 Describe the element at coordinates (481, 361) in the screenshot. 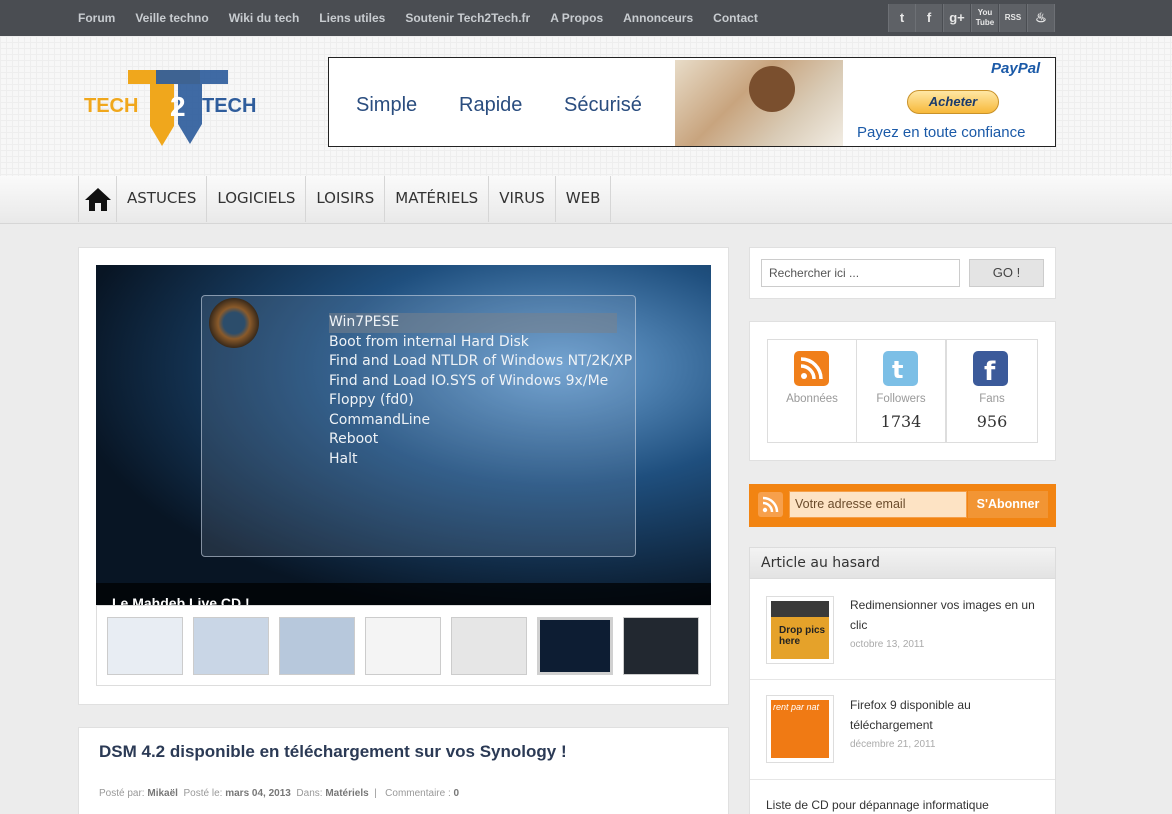

I see `boot-menu-item: Find and Load NTLDR of Windows NT/2K/XP` at that location.